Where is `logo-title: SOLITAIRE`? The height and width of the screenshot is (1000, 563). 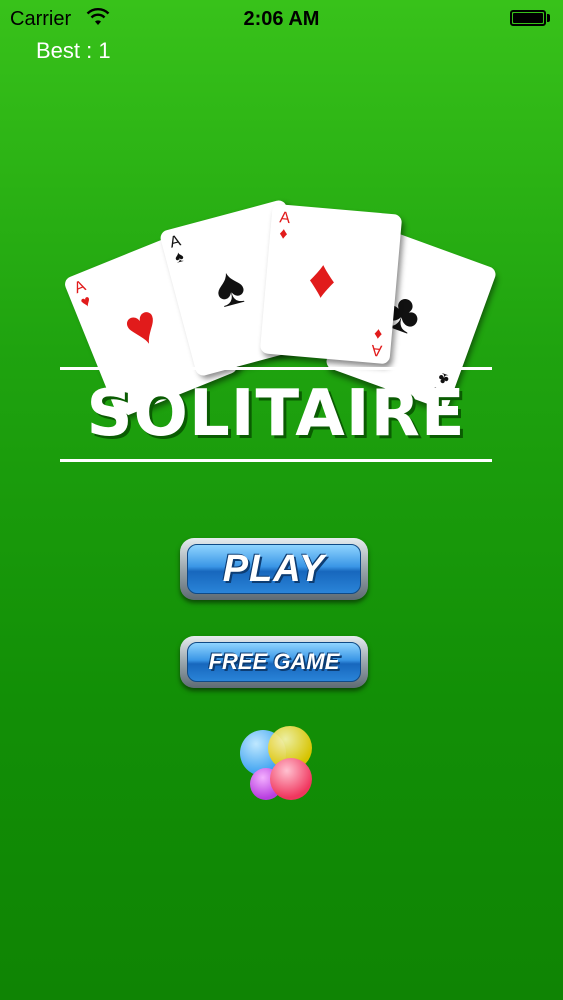 logo-title: SOLITAIRE is located at coordinates (276, 414).